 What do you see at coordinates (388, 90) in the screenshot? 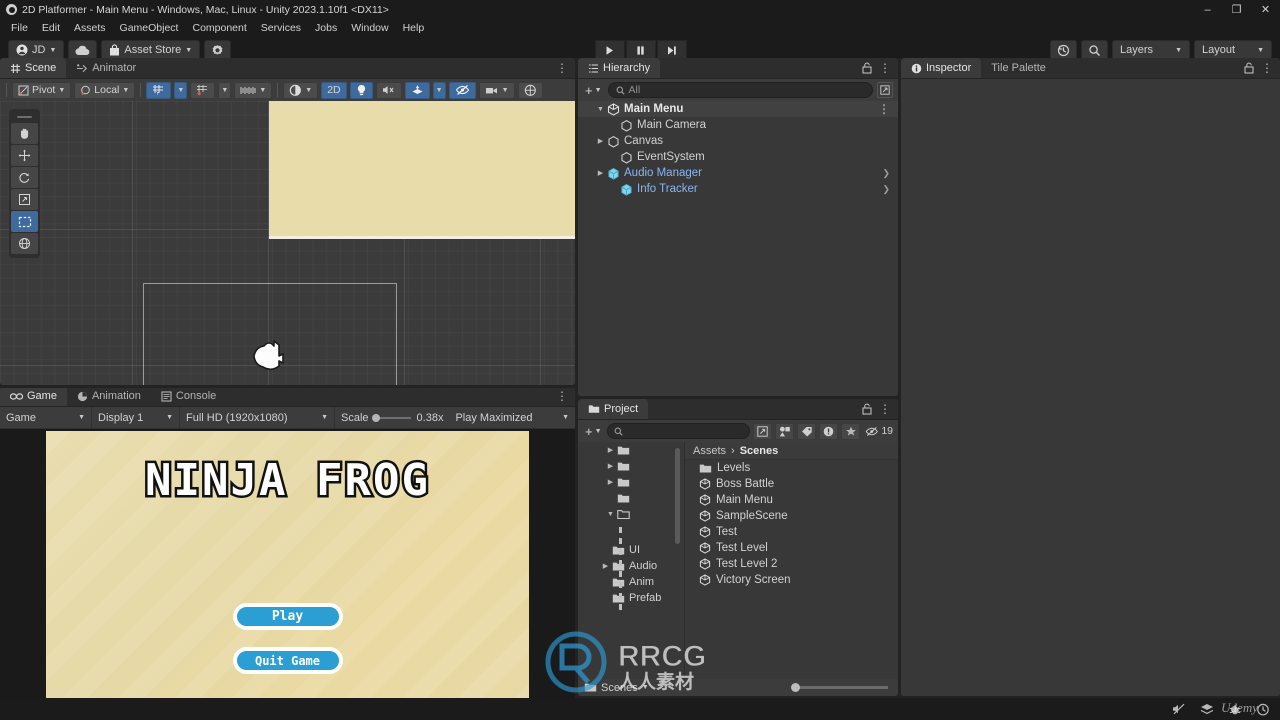
I see `audio-mute-button` at bounding box center [388, 90].